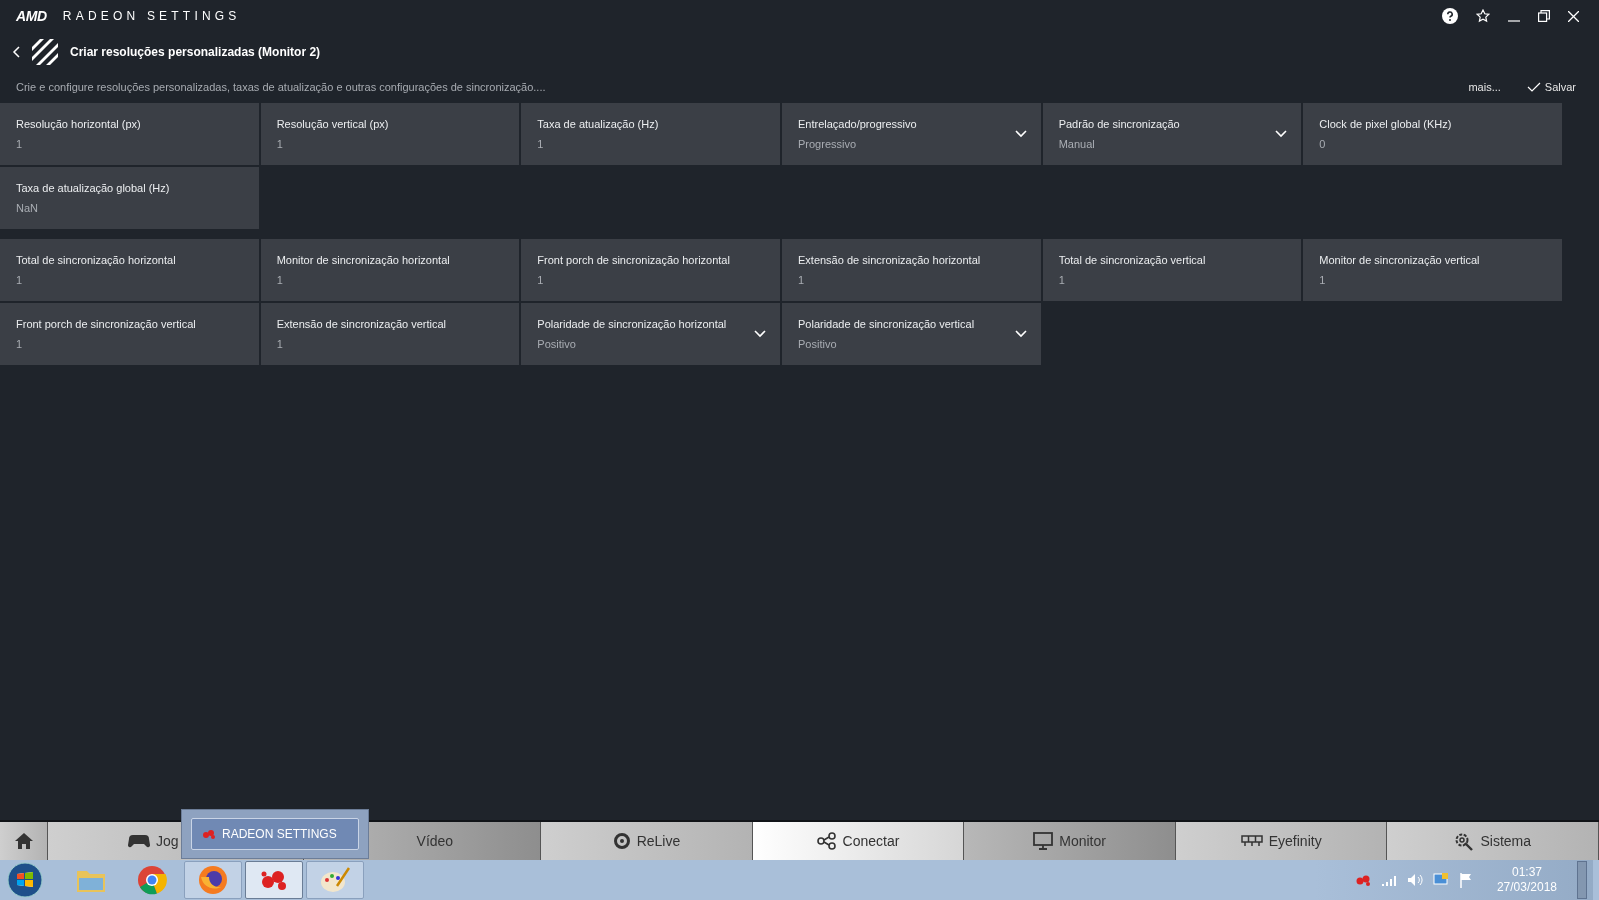 The width and height of the screenshot is (1599, 900). What do you see at coordinates (106, 324) in the screenshot?
I see `field-label: Front porch de sincronização vertical` at bounding box center [106, 324].